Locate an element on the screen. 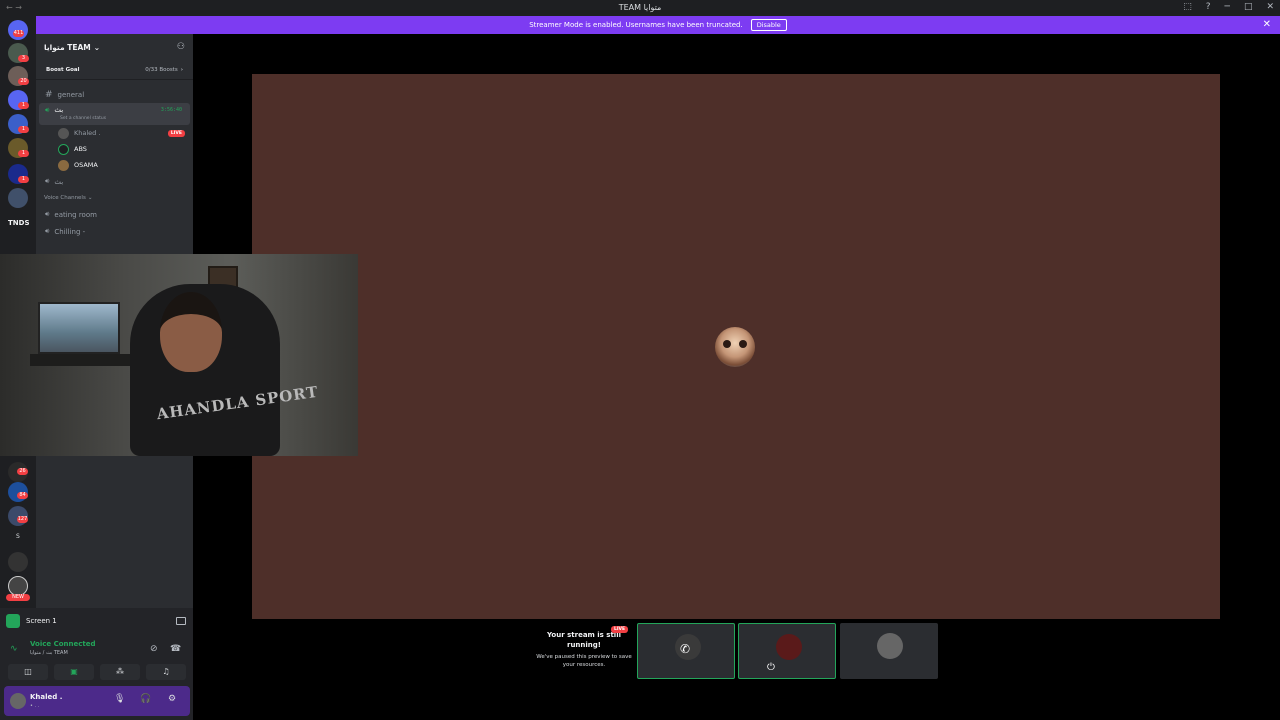 Image resolution: width=1280 pixels, height=720 pixels. close-window-icon: ✕ is located at coordinates (1270, 7).